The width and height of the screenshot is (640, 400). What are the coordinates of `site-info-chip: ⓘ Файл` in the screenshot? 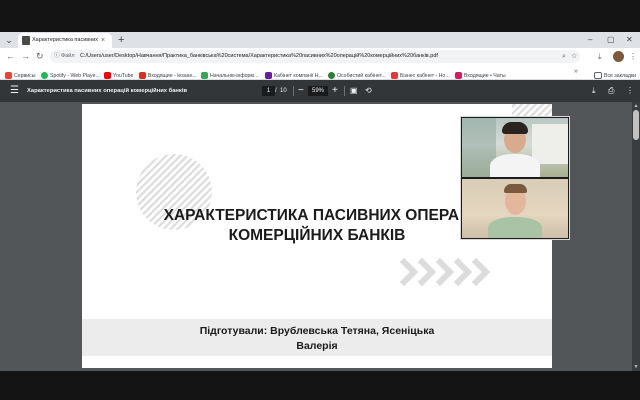 It's located at (64, 56).